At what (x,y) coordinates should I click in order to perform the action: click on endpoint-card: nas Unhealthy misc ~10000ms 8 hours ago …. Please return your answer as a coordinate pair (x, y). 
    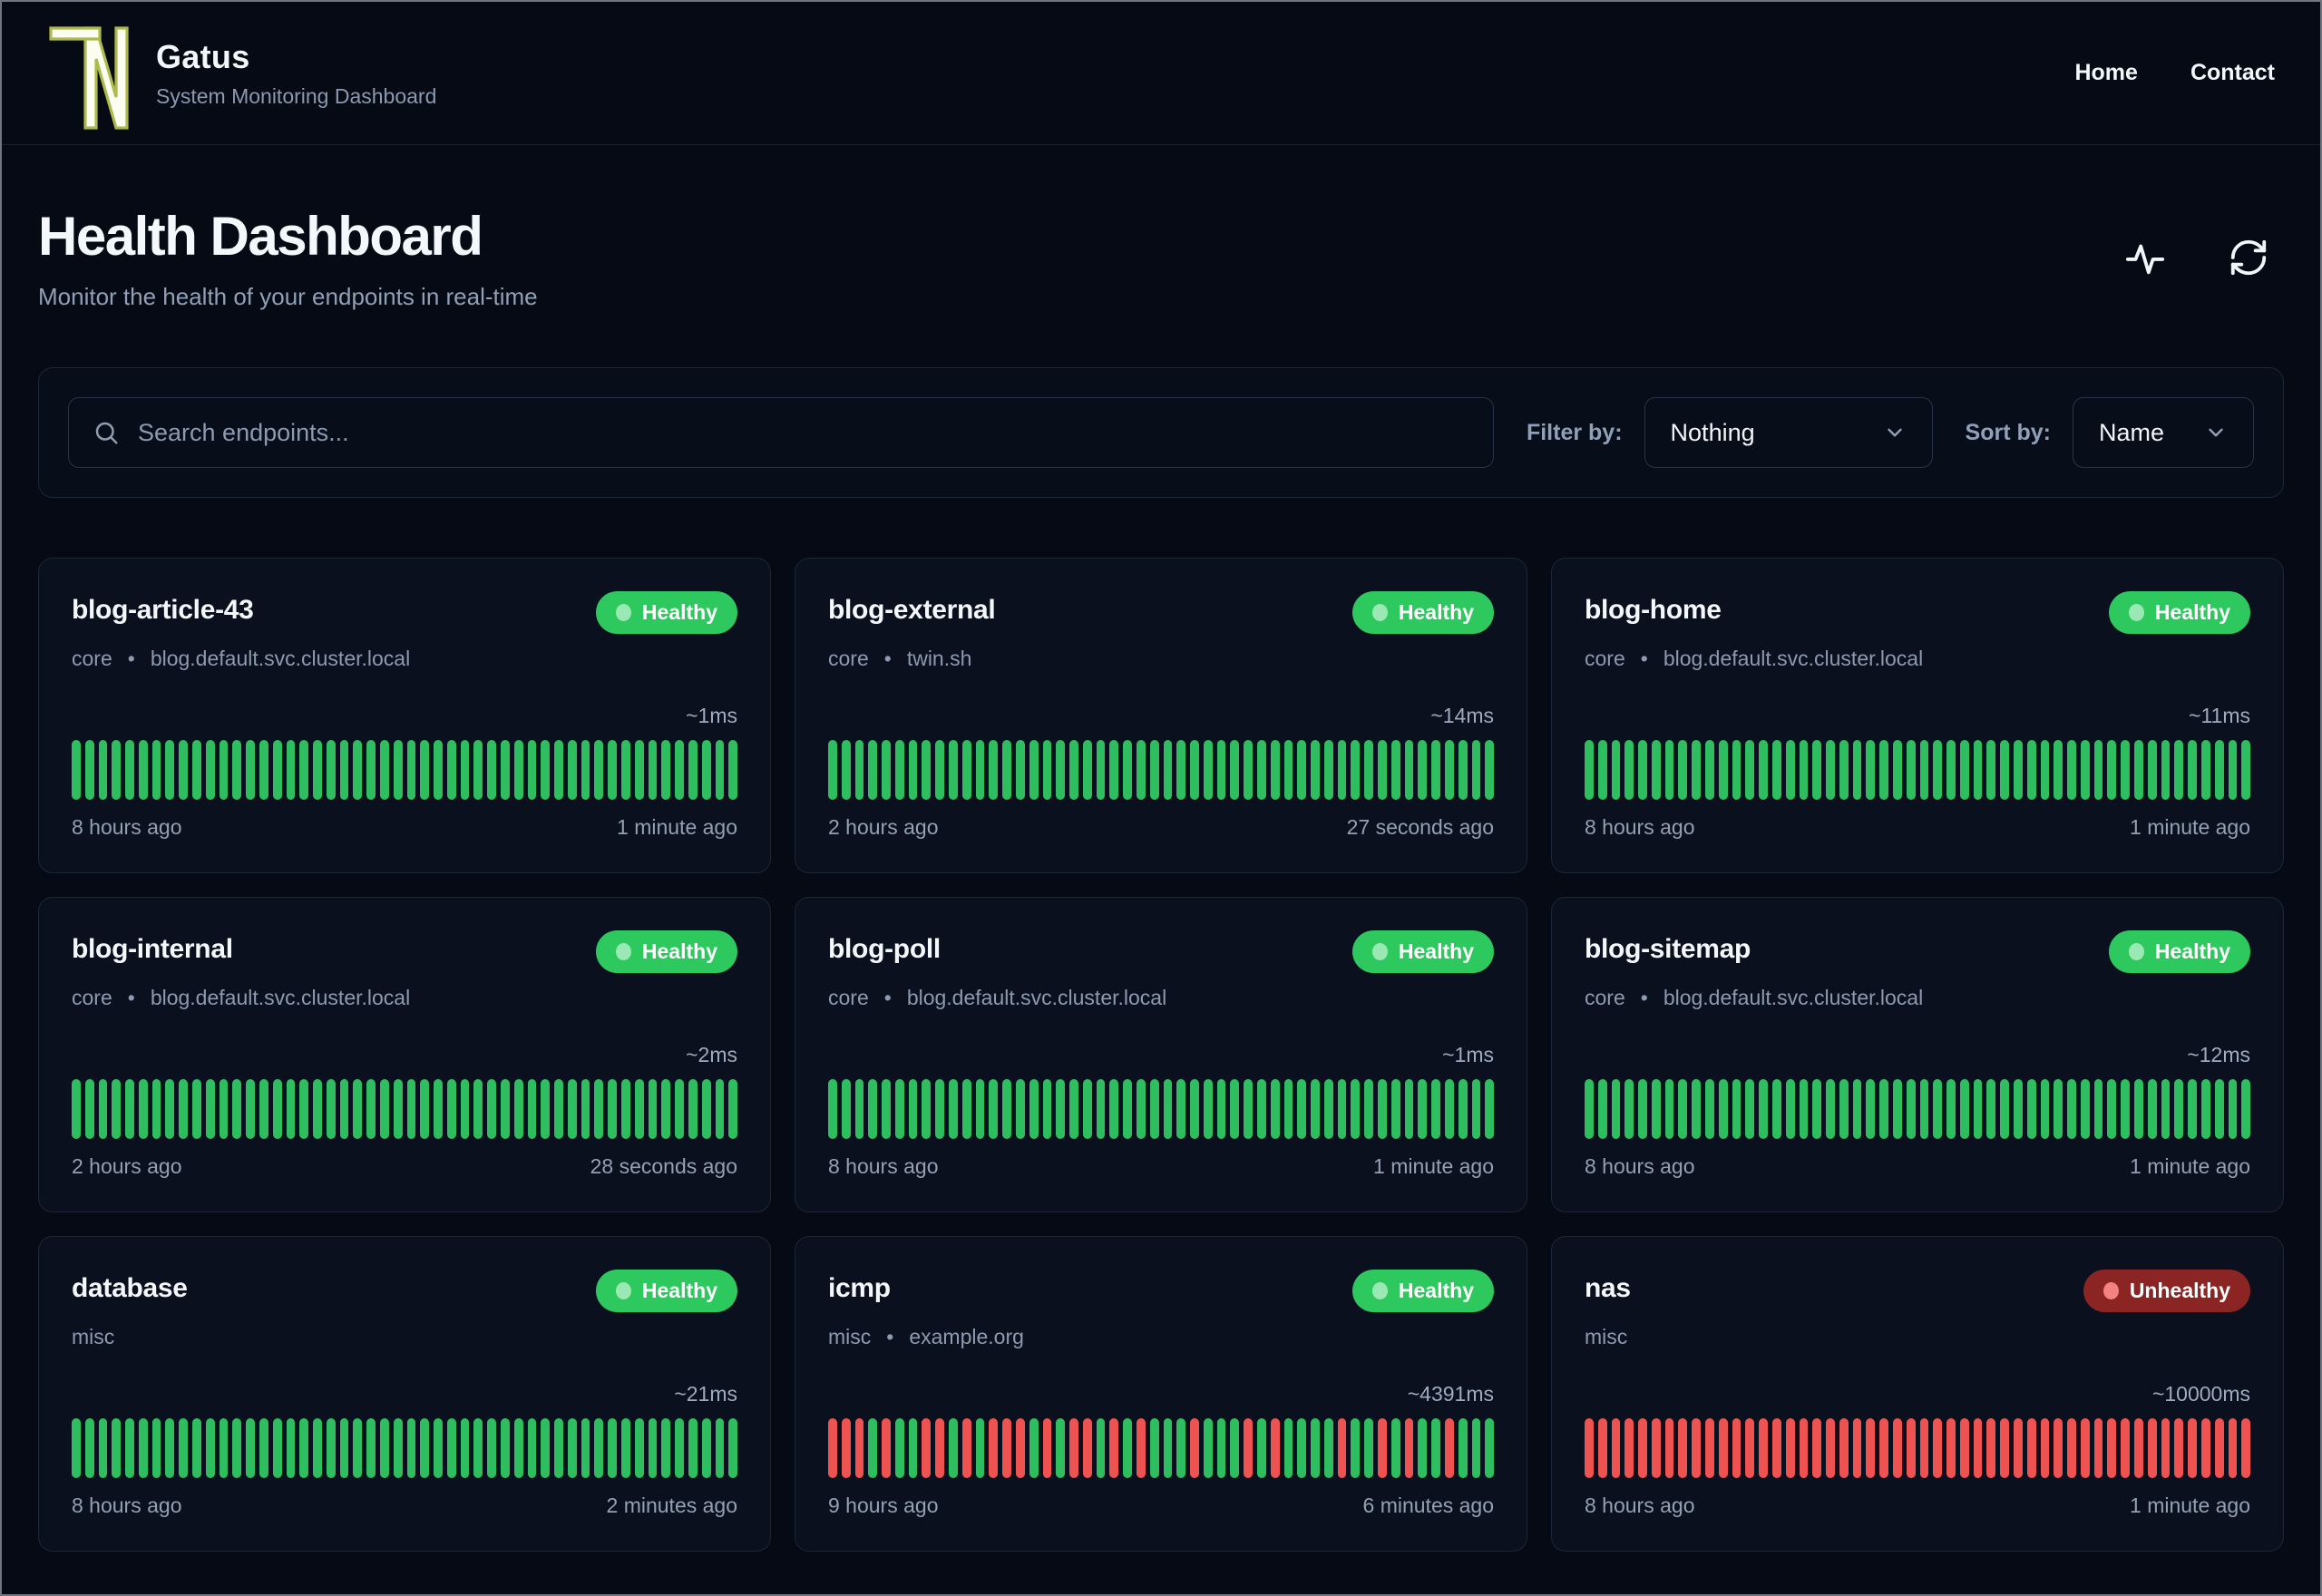
    Looking at the image, I should click on (1917, 1394).